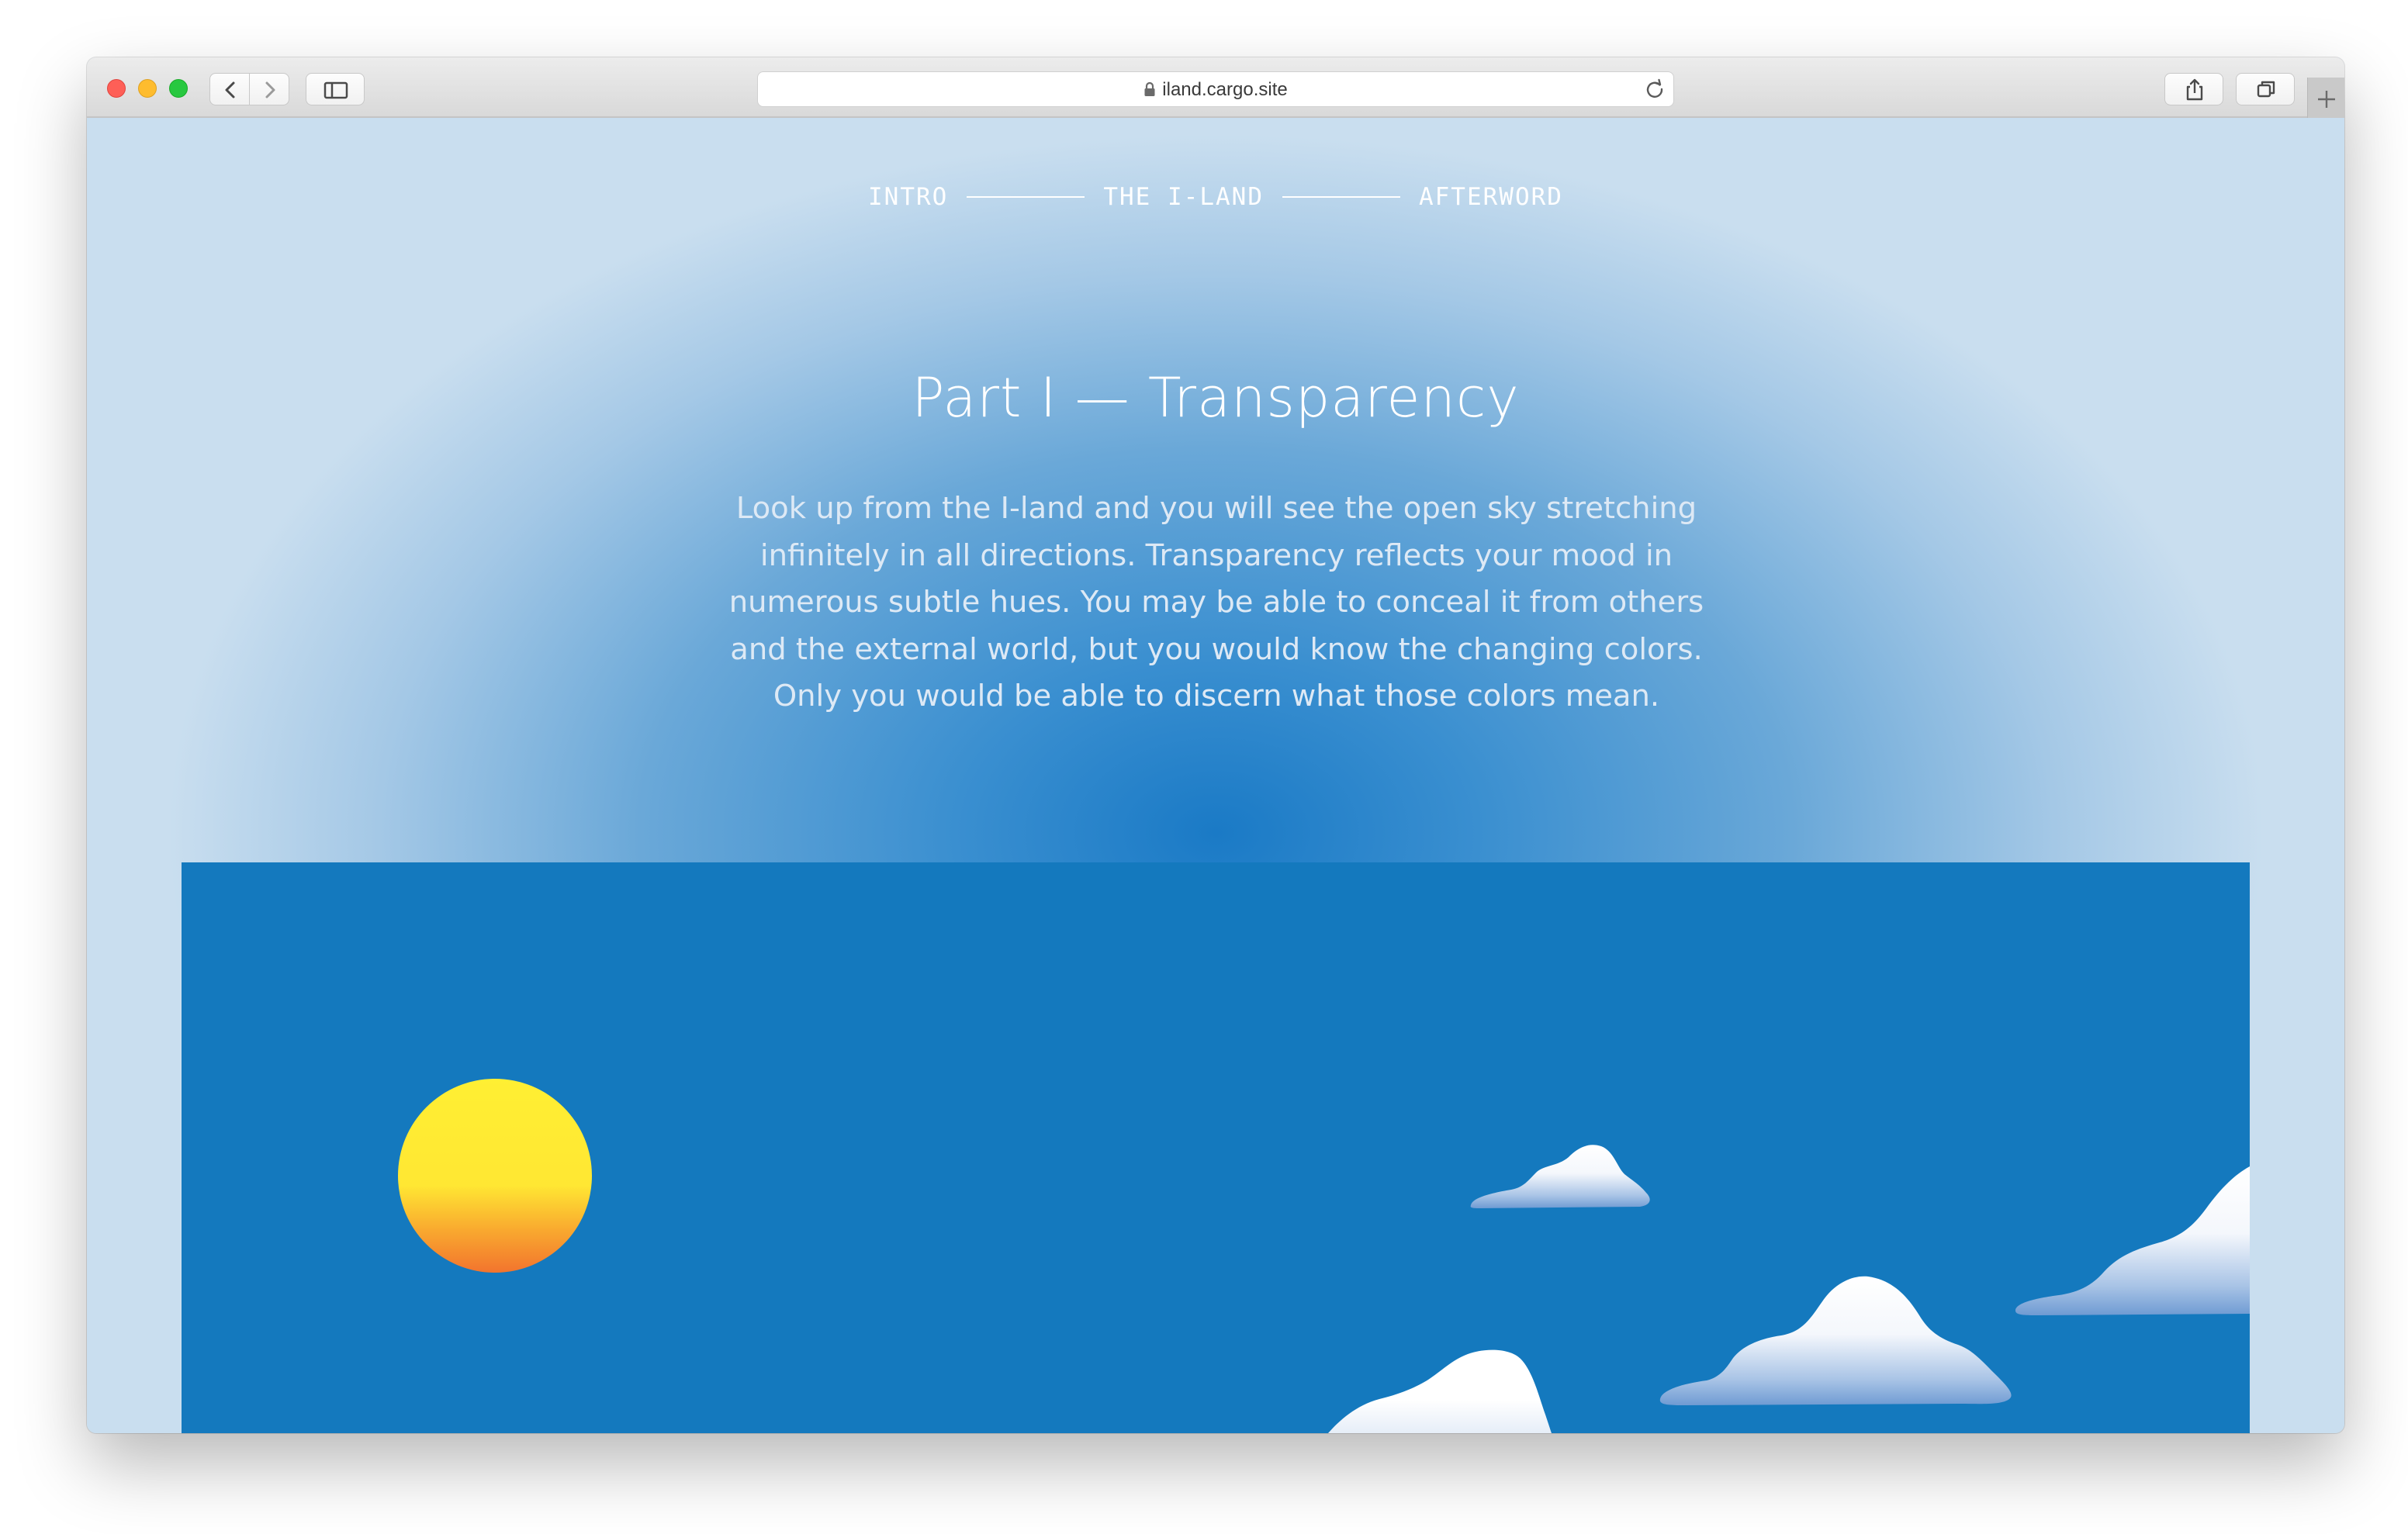 The height and width of the screenshot is (1534, 2408). I want to click on new-tab-button, so click(2325, 98).